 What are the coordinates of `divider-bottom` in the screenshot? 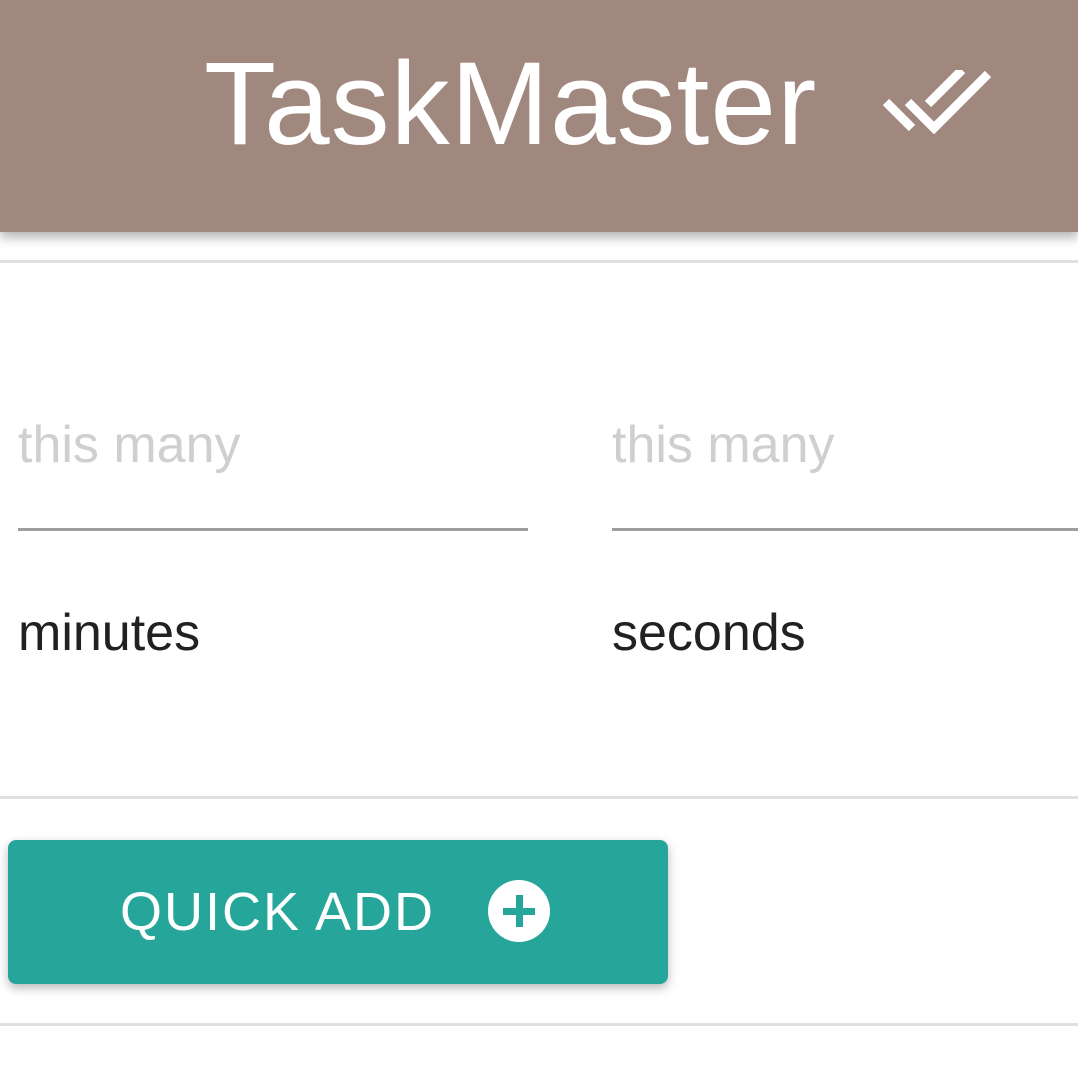 It's located at (539, 1024).